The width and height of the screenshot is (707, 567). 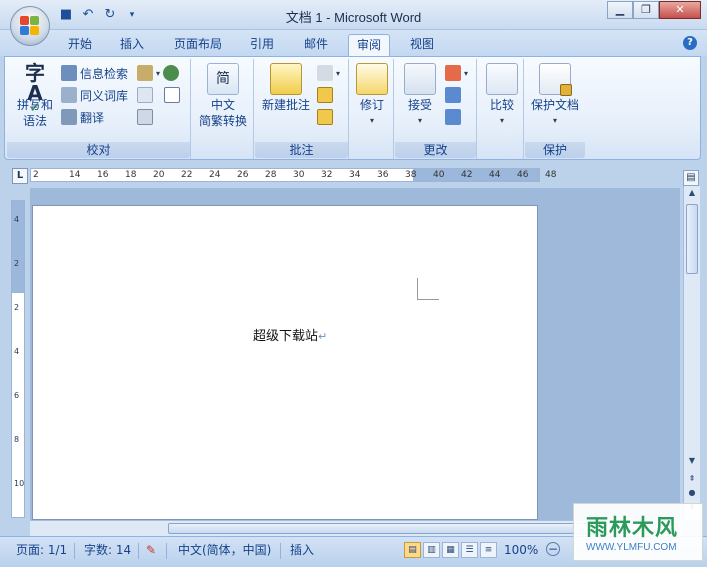 I want to click on new-comment-button: 新建批注, so click(x=286, y=88).